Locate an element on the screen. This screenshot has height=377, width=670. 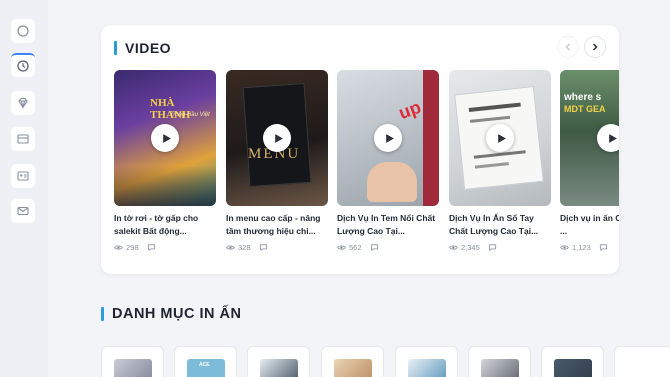
thumb-caption: up is located at coordinates (410, 110).